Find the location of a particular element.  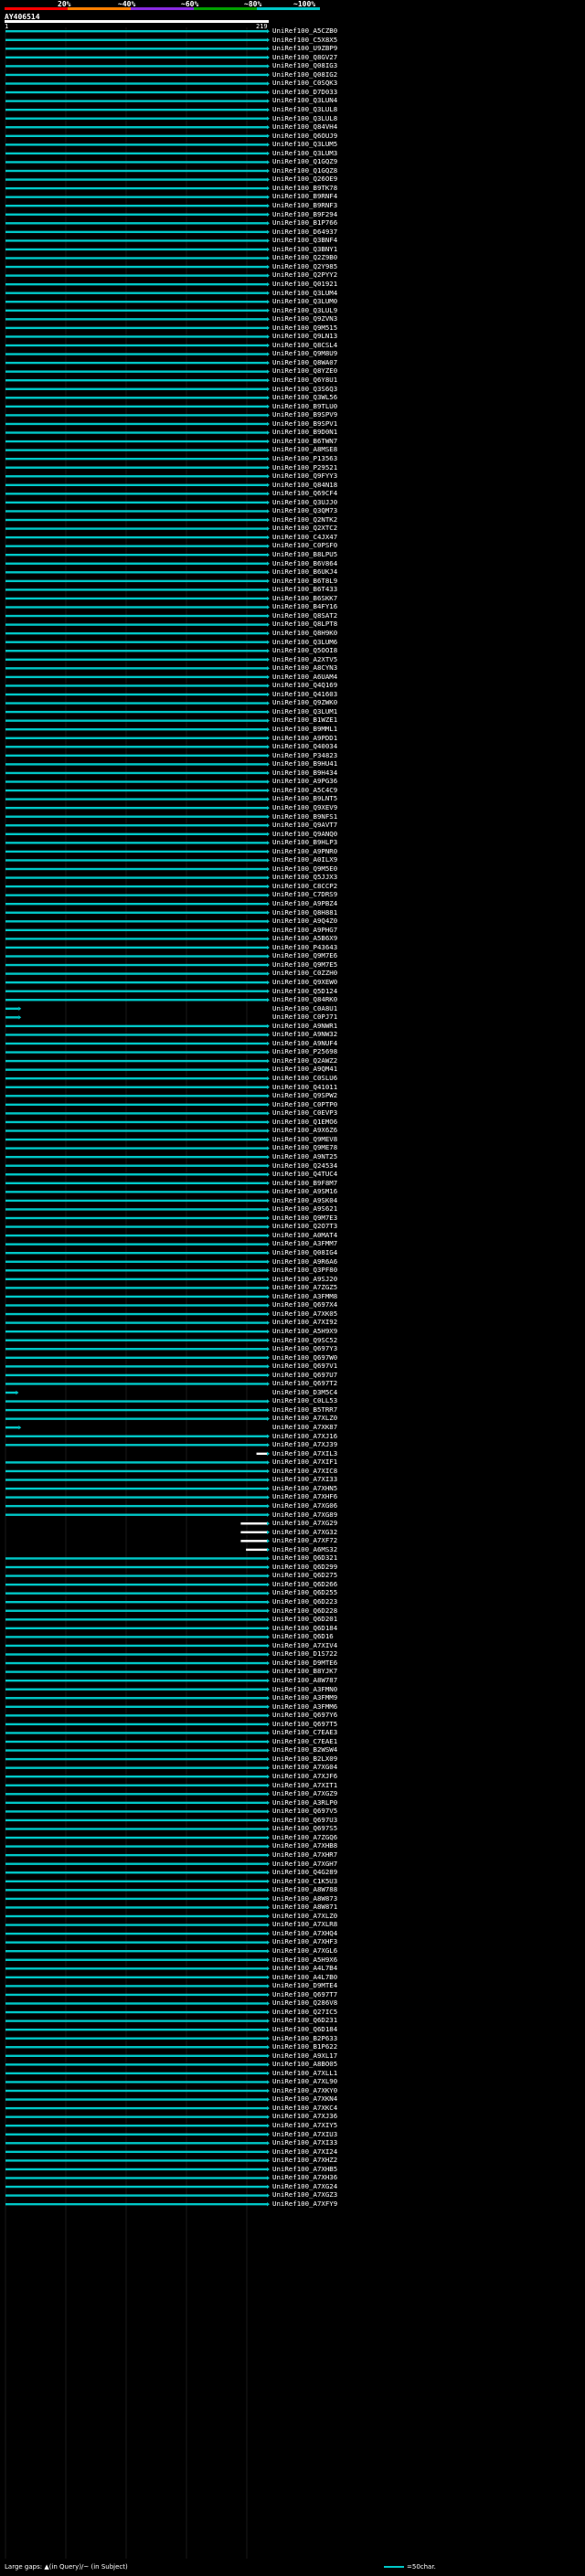

hit-label: UniRef100_A7XF72 is located at coordinates (304, 1540).